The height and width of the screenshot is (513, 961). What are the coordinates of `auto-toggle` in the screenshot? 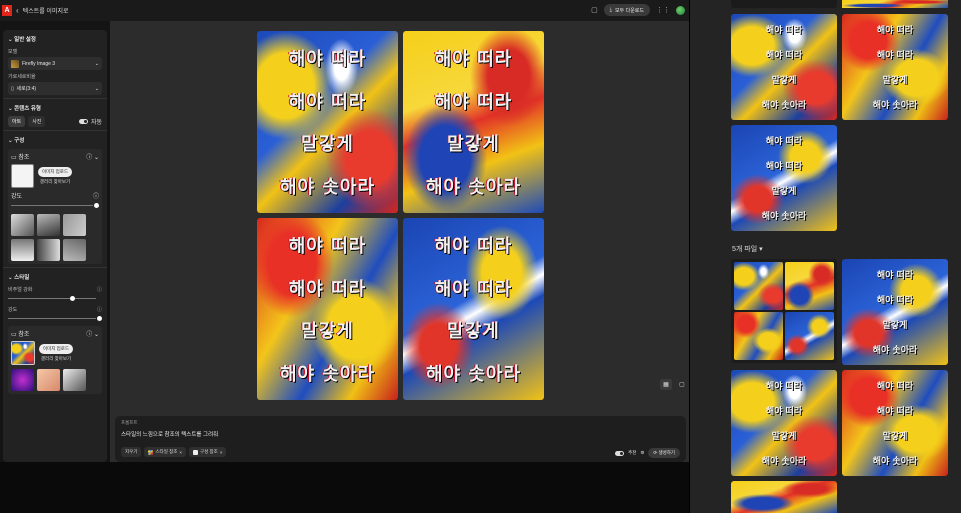 It's located at (83, 121).